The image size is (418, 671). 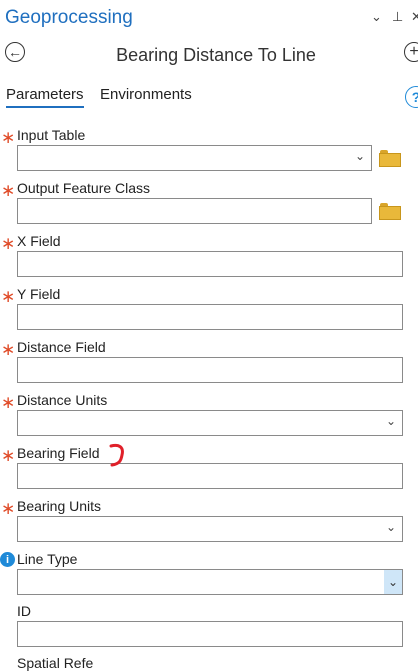 What do you see at coordinates (55, 663) in the screenshot?
I see `param-label-partial: Spatial Refe` at bounding box center [55, 663].